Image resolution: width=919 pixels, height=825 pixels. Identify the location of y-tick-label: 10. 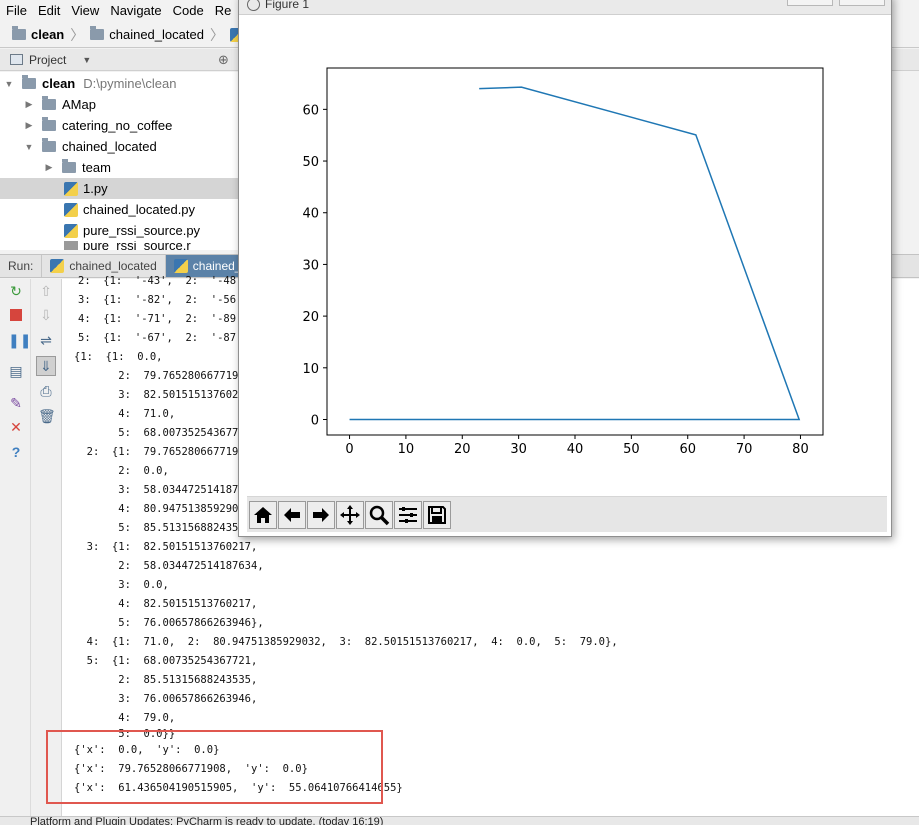
(310, 369).